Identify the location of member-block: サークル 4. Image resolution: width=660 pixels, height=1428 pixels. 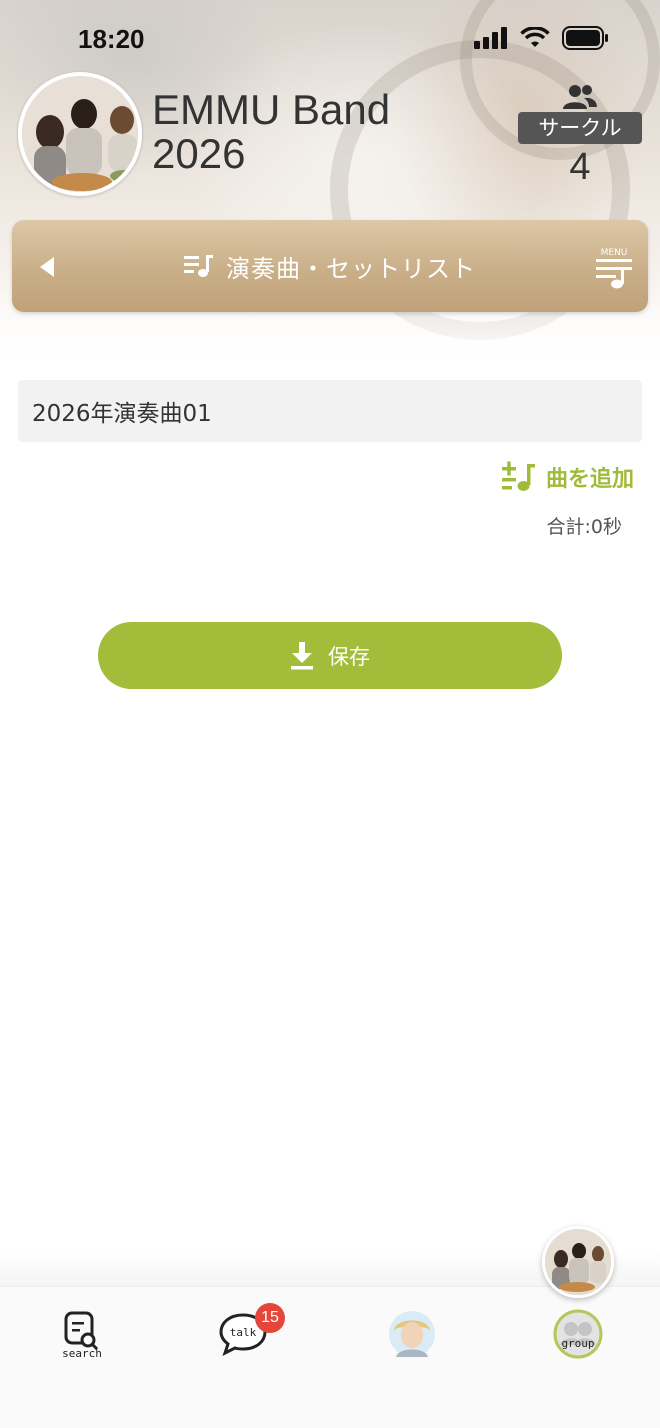
(580, 139).